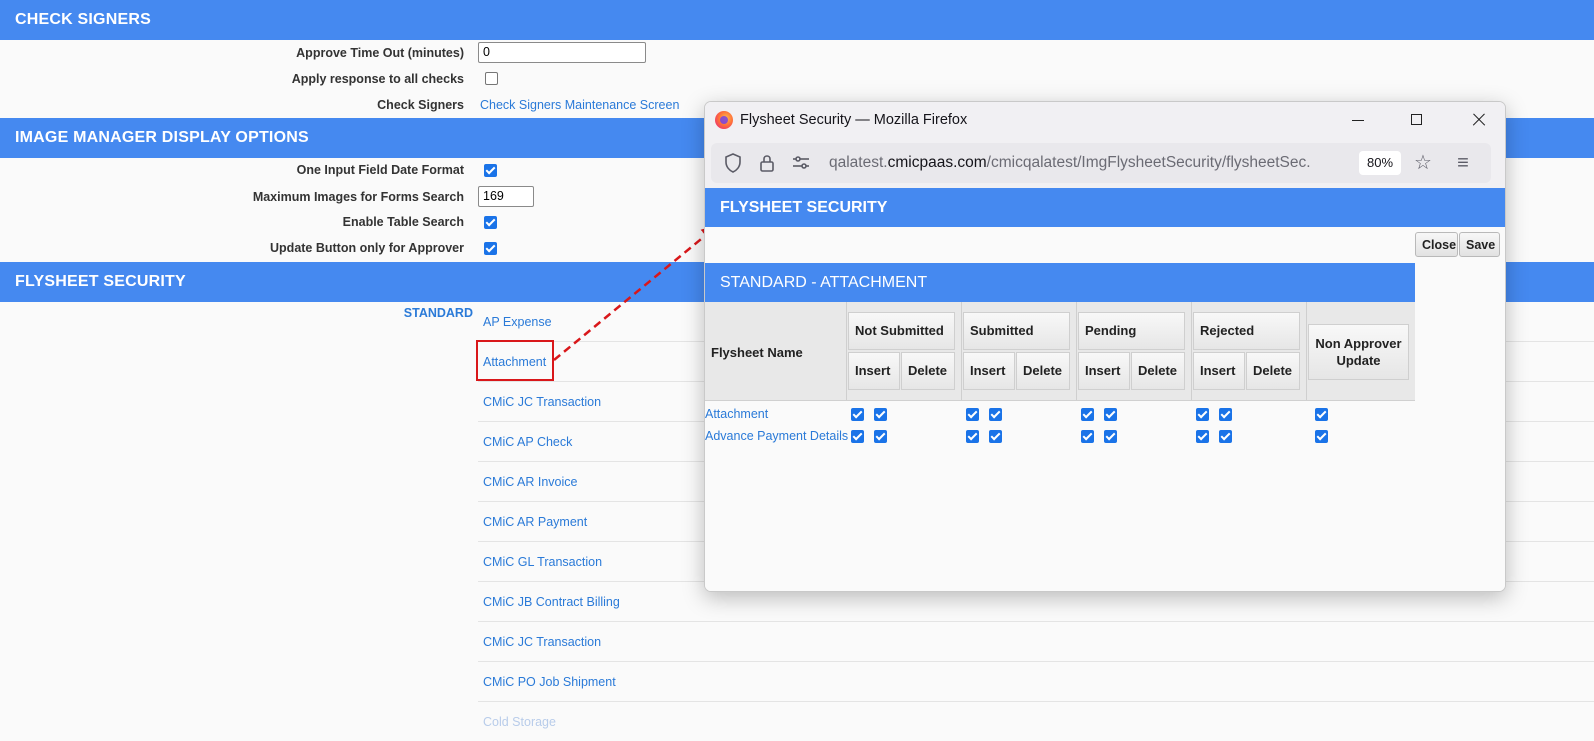  I want to click on maximize-icon, so click(1417, 120).